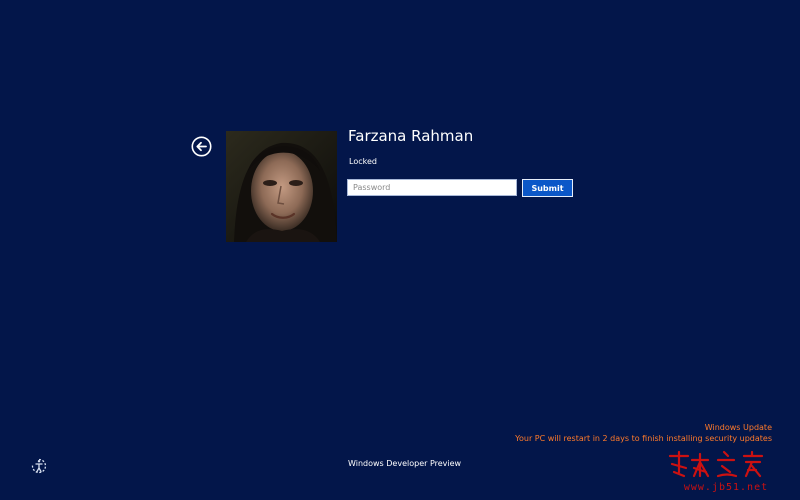 This screenshot has height=500, width=800. I want to click on back-button, so click(201, 146).